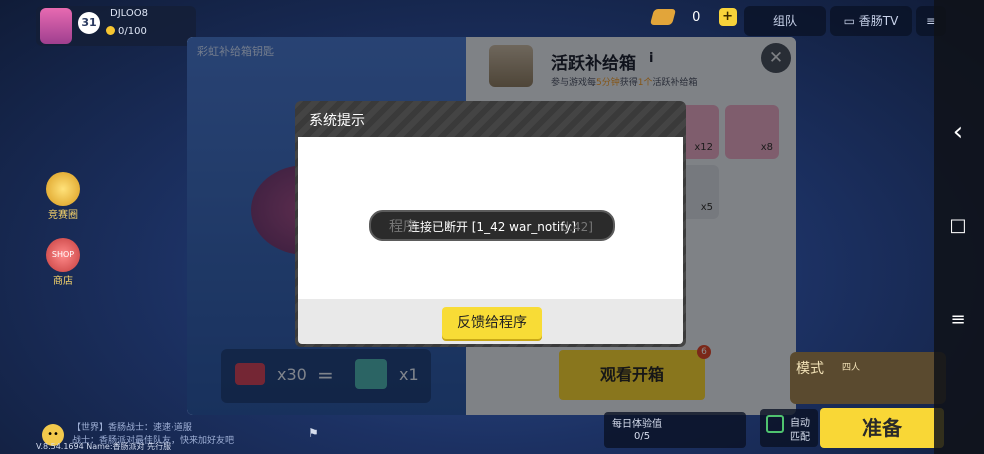  Describe the element at coordinates (53, 434) in the screenshot. I see `smile-icon: ••` at that location.